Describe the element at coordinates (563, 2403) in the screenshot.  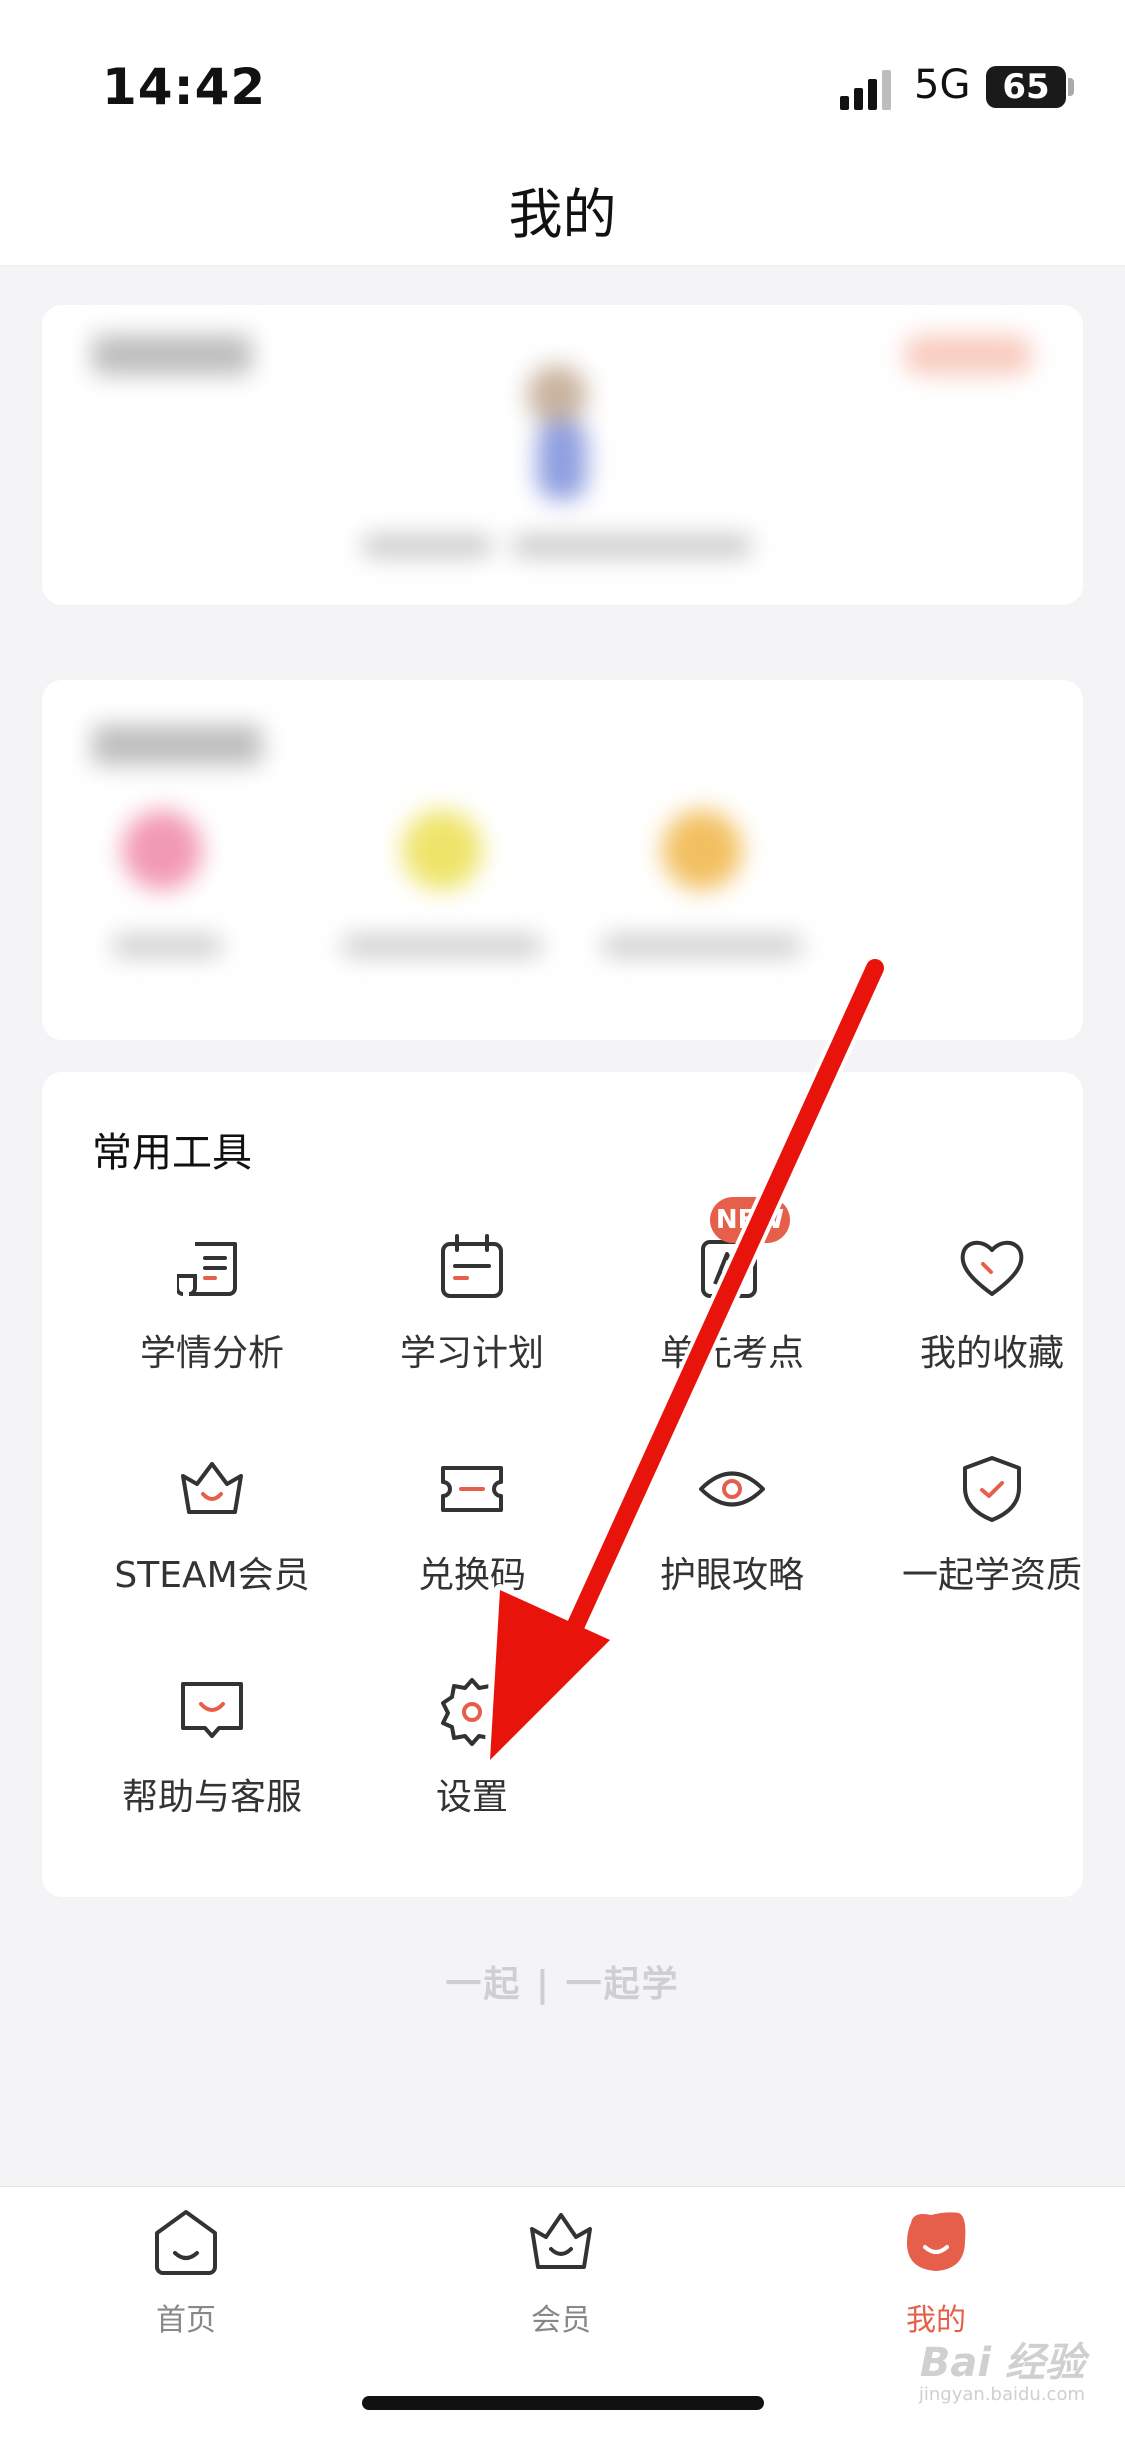
I see `home-indicator` at that location.